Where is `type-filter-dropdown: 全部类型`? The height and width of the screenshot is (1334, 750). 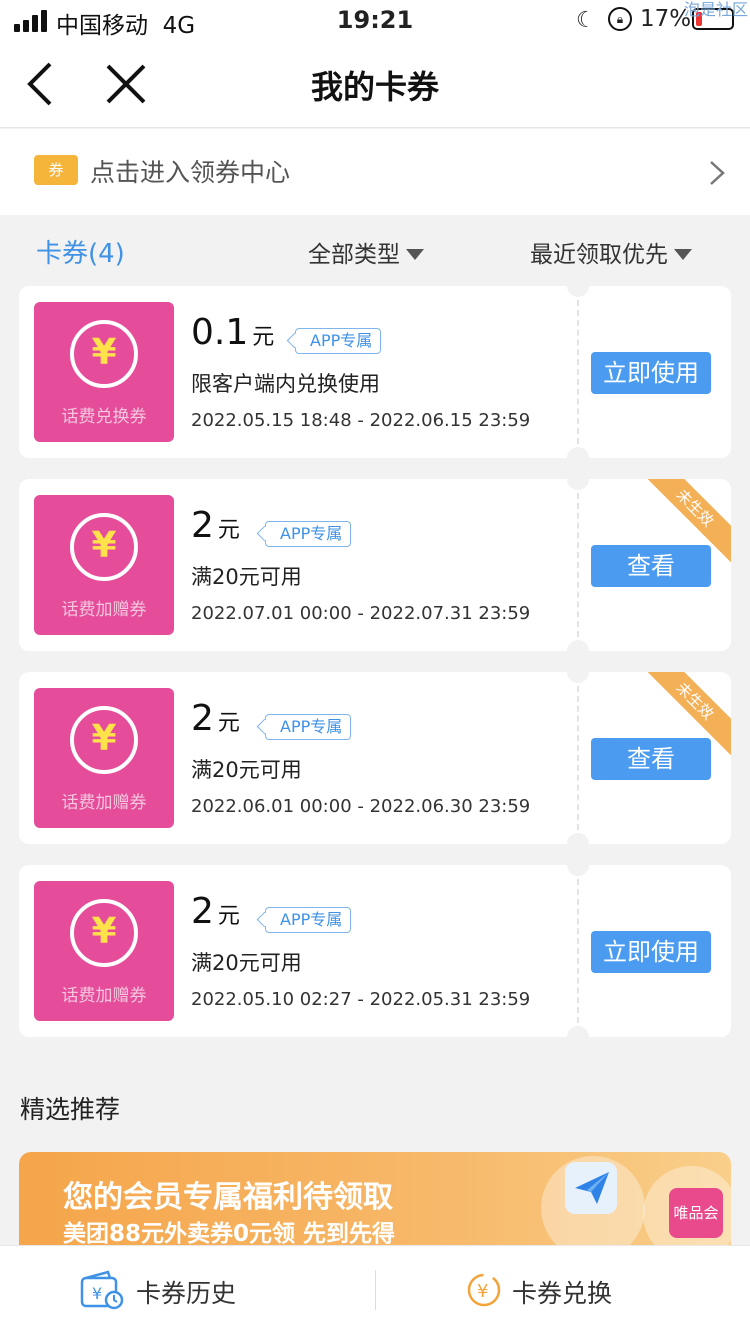
type-filter-dropdown: 全部类型 is located at coordinates (366, 252).